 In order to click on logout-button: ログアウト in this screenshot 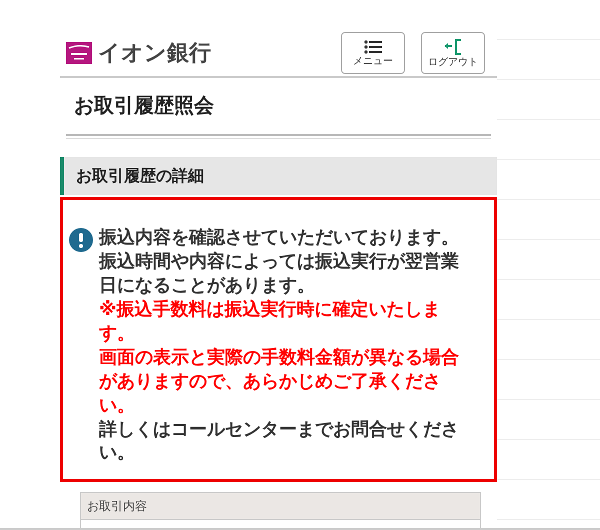, I will do `click(453, 53)`.